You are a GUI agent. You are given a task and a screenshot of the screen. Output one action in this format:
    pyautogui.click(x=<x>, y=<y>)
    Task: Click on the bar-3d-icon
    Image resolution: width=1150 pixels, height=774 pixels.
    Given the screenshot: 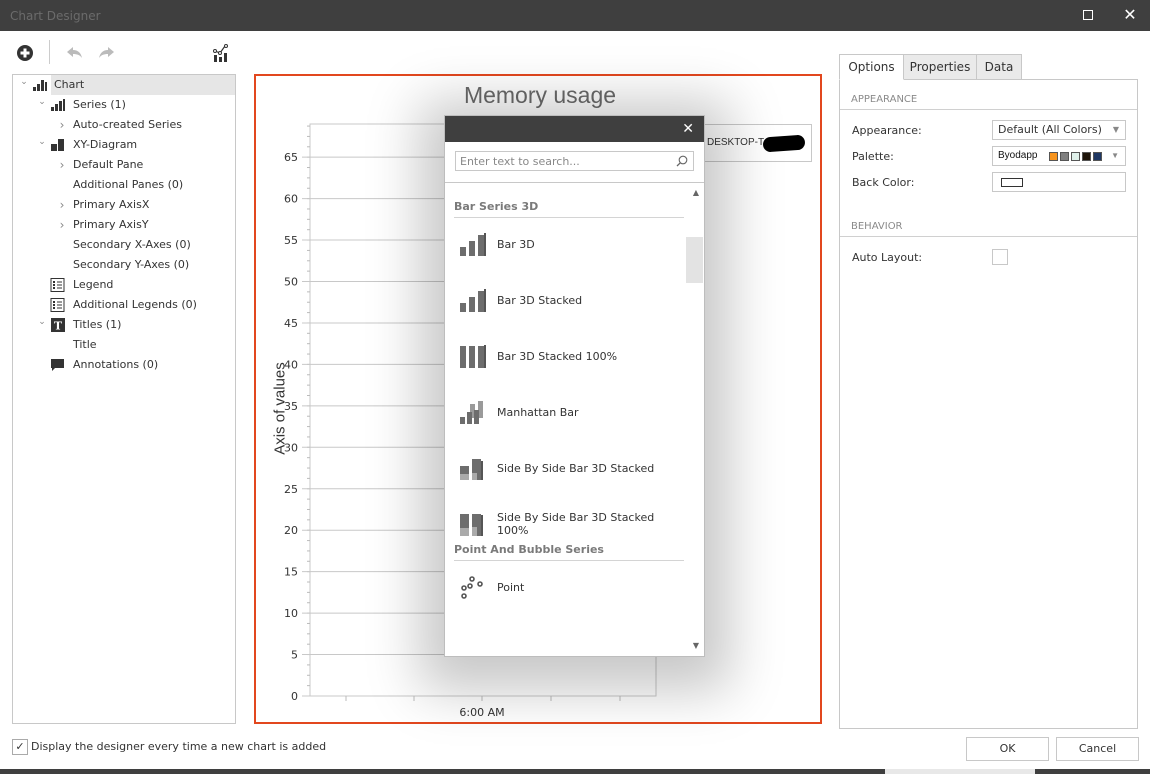 What is the action you would take?
    pyautogui.click(x=474, y=245)
    